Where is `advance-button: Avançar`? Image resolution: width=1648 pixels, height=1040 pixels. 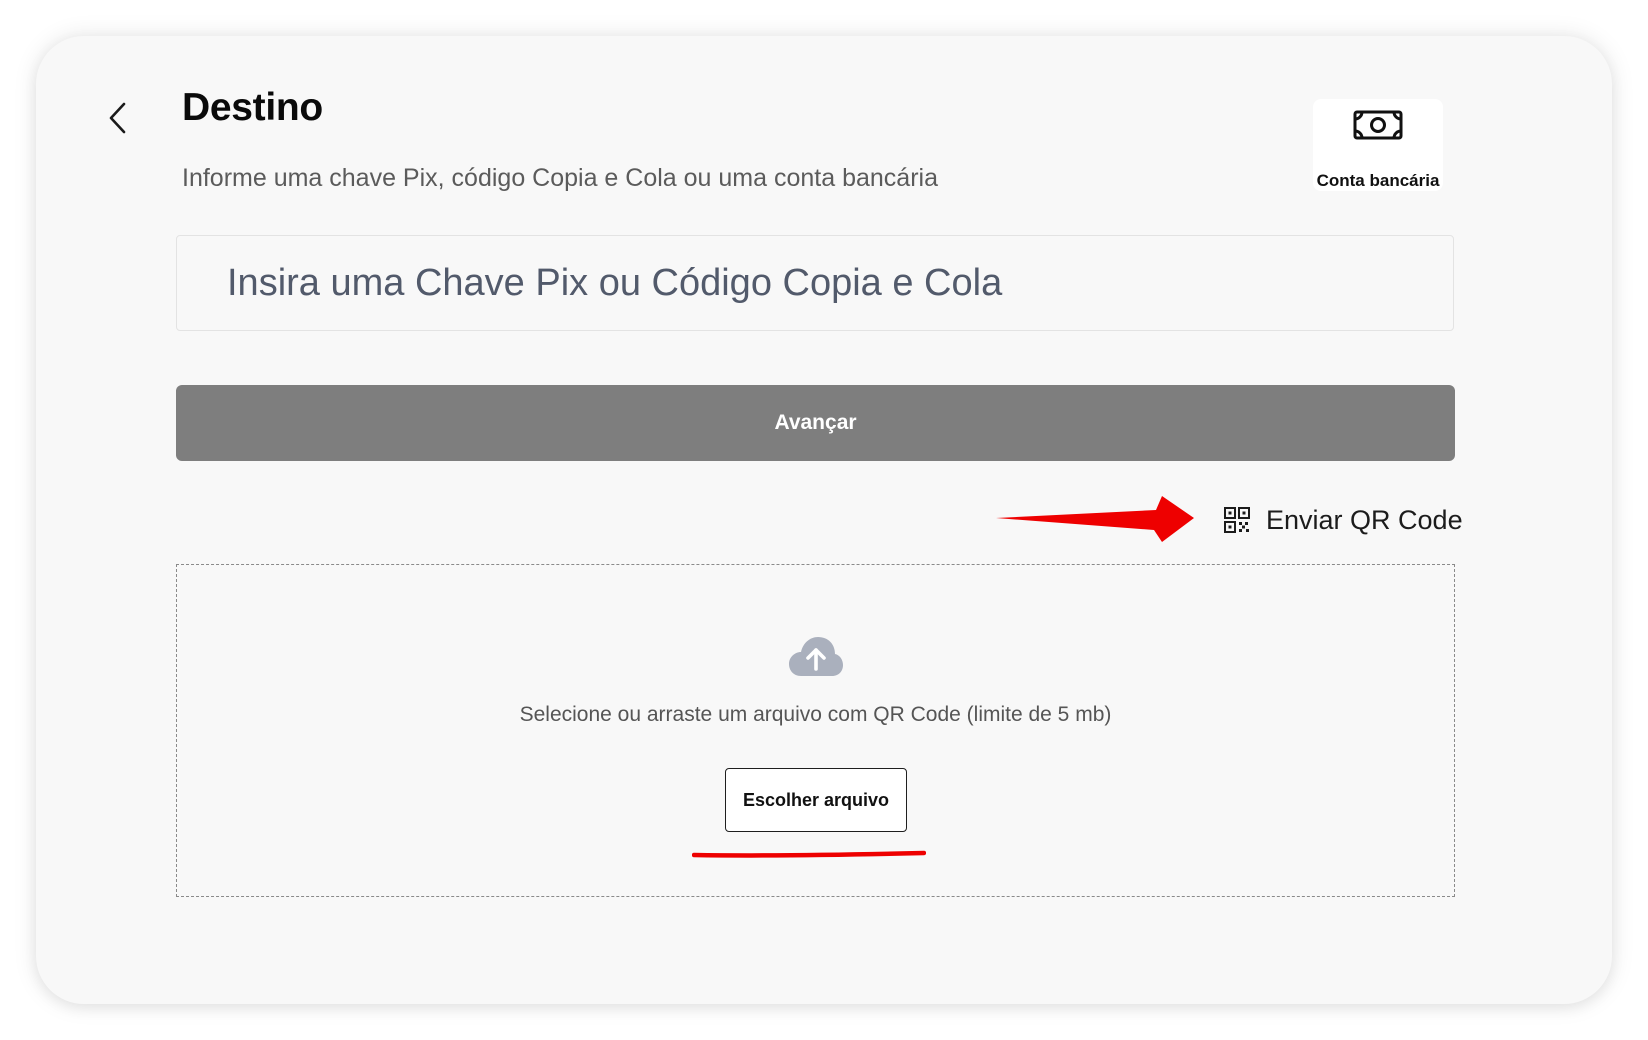
advance-button: Avançar is located at coordinates (815, 423).